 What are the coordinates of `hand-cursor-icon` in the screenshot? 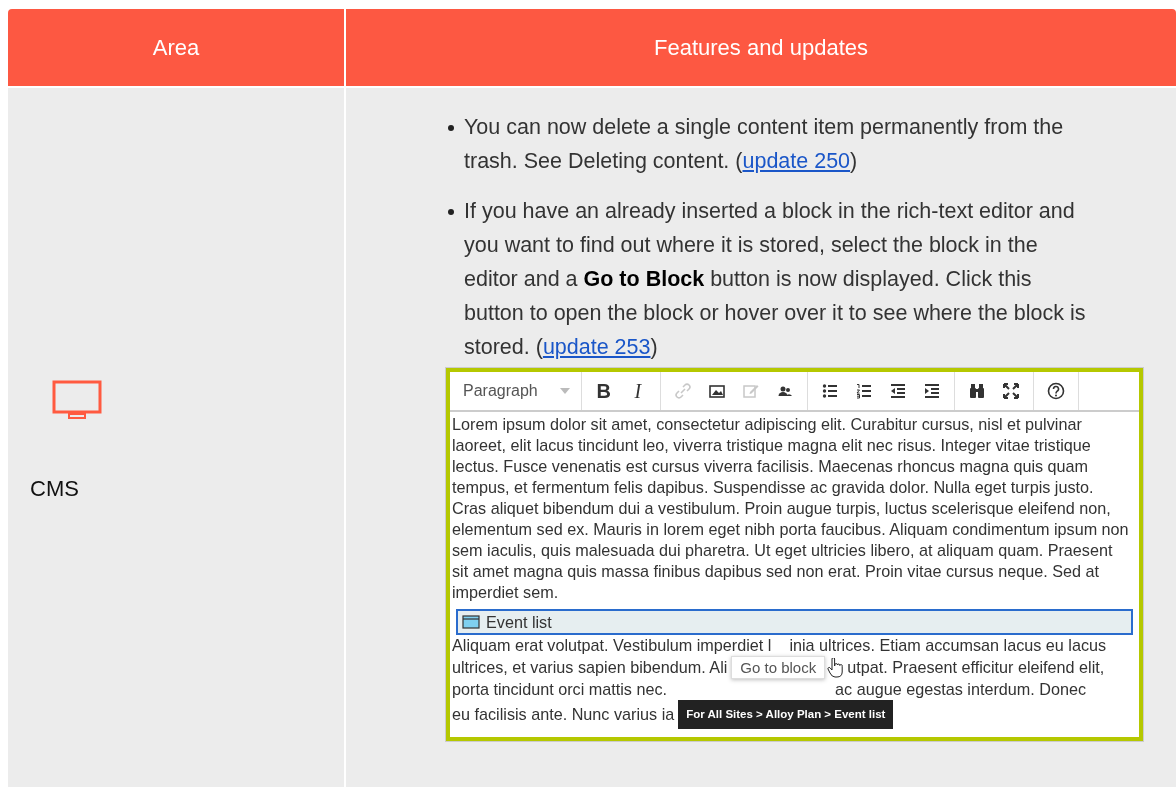 It's located at (835, 667).